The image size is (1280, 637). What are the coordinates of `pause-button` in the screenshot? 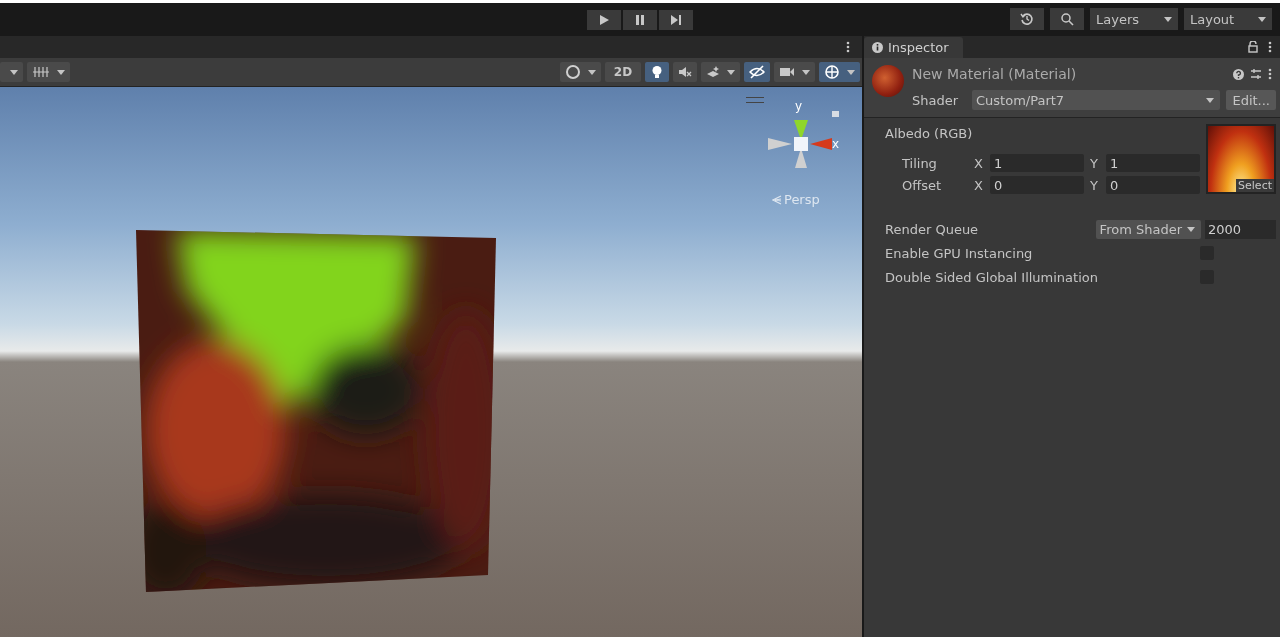 It's located at (640, 19).